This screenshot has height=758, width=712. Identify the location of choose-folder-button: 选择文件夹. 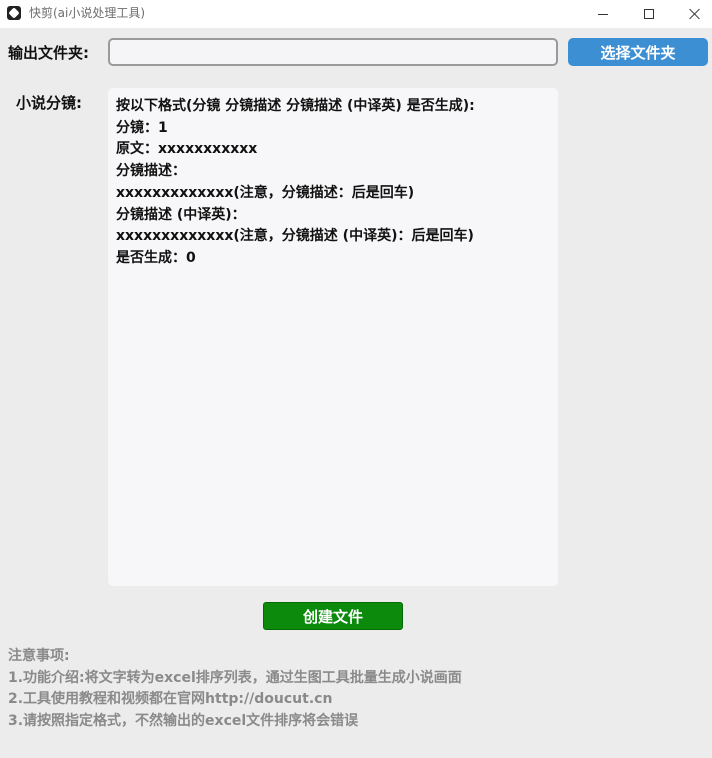
(638, 52).